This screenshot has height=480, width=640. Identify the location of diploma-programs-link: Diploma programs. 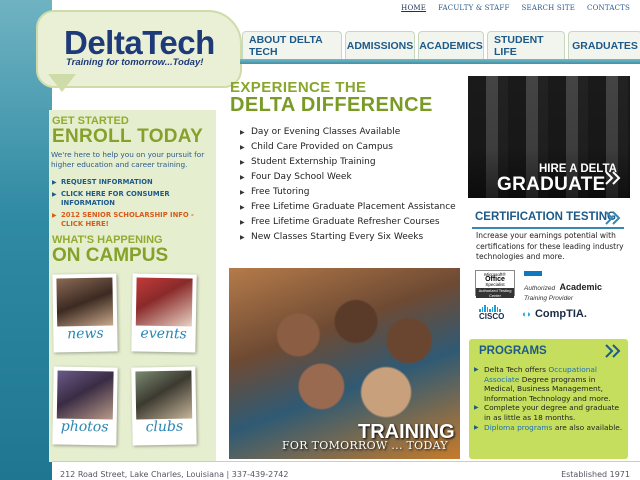
(518, 427).